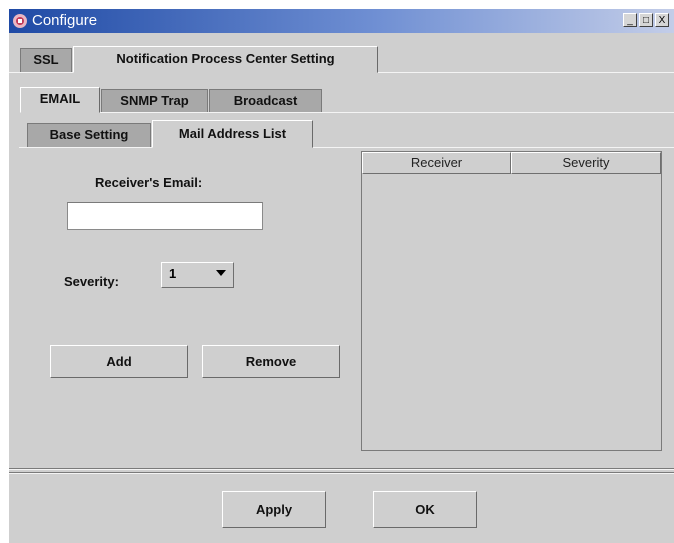  I want to click on tab-broadcast: Broadcast, so click(265, 101).